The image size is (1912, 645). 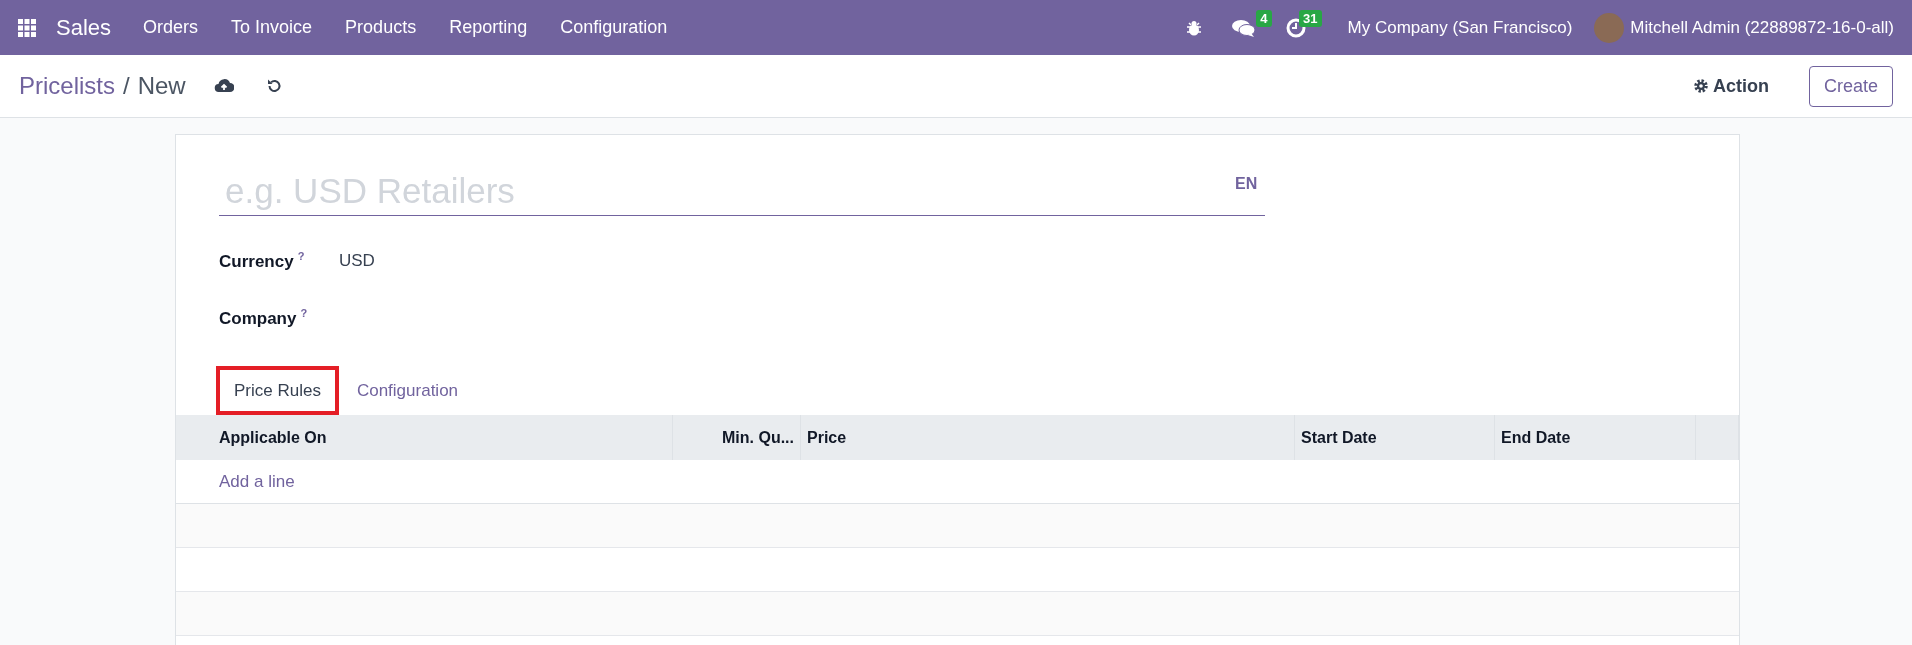 What do you see at coordinates (424, 437) in the screenshot?
I see `column-header: Applicable On` at bounding box center [424, 437].